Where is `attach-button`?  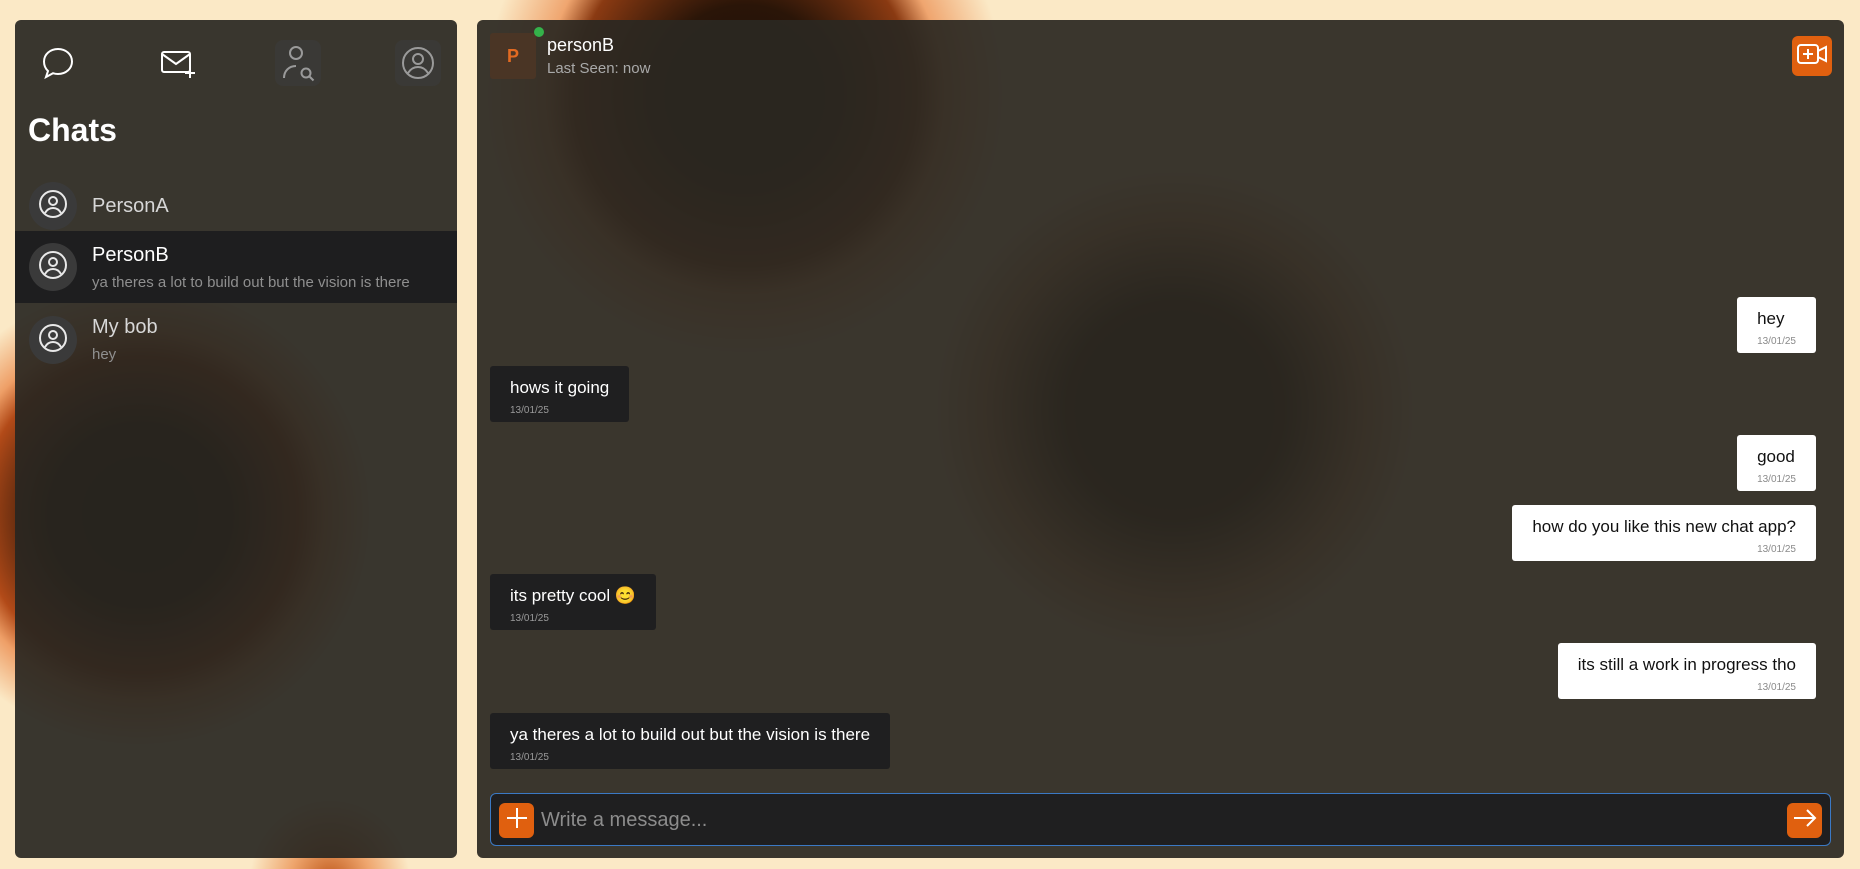
attach-button is located at coordinates (516, 820).